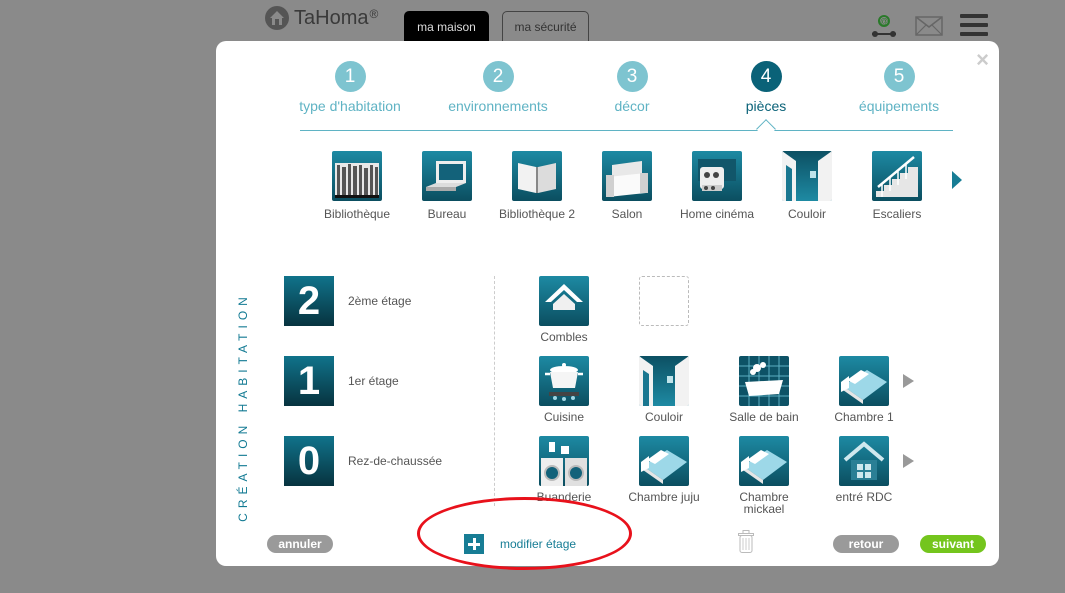 The width and height of the screenshot is (1065, 593). I want to click on palette-label: Couloir, so click(806, 214).